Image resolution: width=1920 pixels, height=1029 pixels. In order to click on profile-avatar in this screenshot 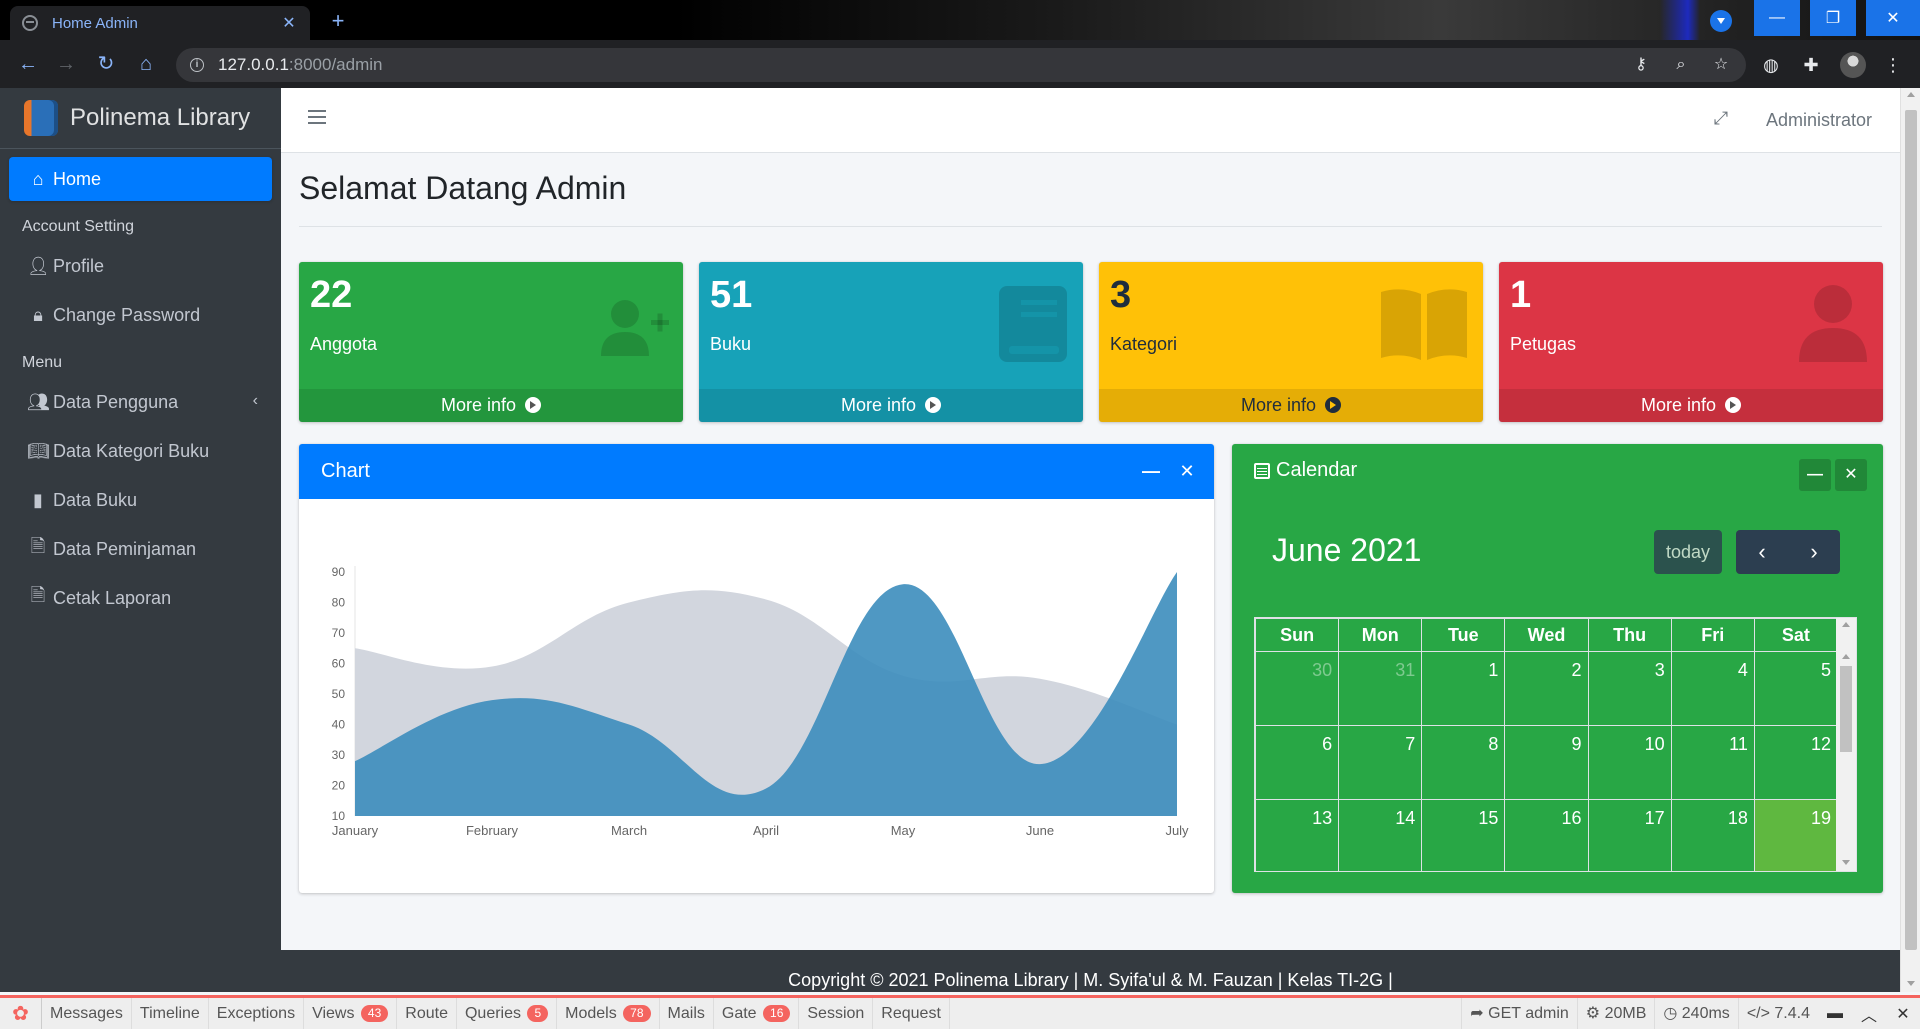, I will do `click(1853, 65)`.